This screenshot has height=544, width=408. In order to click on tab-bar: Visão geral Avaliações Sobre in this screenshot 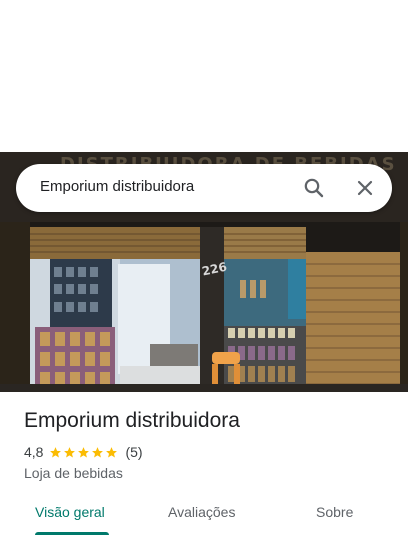, I will do `click(204, 518)`.